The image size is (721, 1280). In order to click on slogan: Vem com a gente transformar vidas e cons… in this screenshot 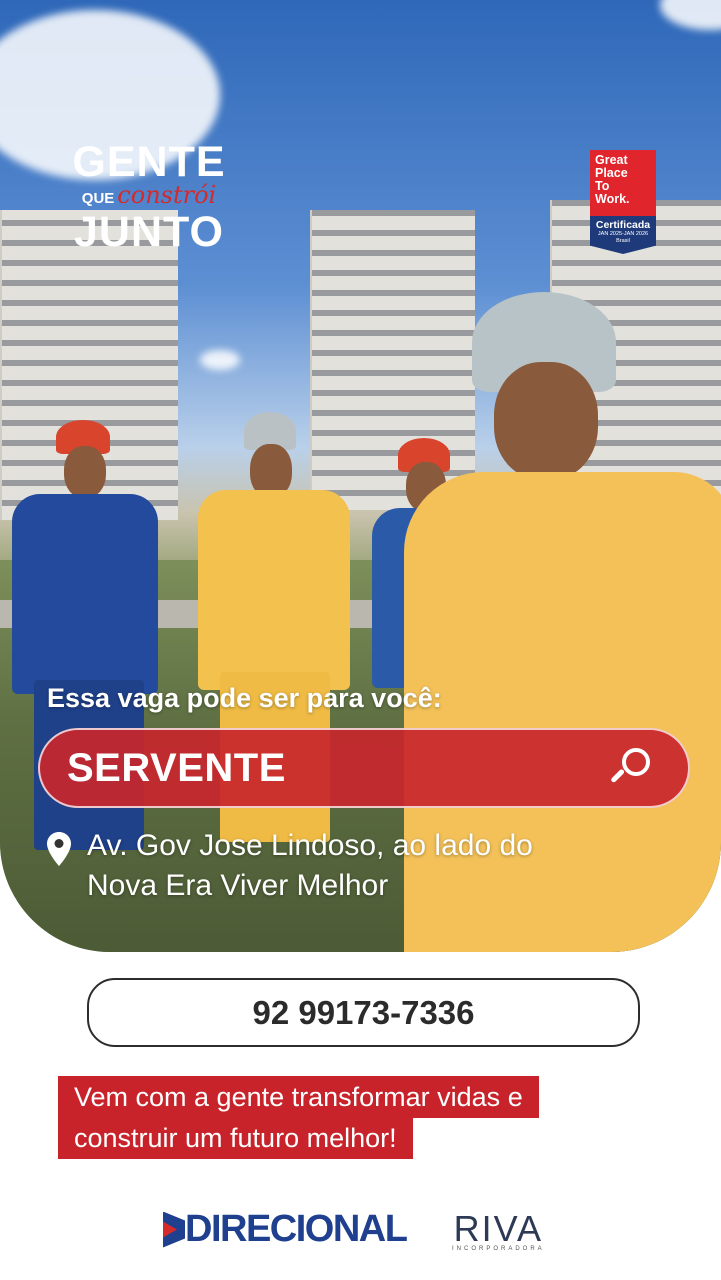, I will do `click(348, 1117)`.